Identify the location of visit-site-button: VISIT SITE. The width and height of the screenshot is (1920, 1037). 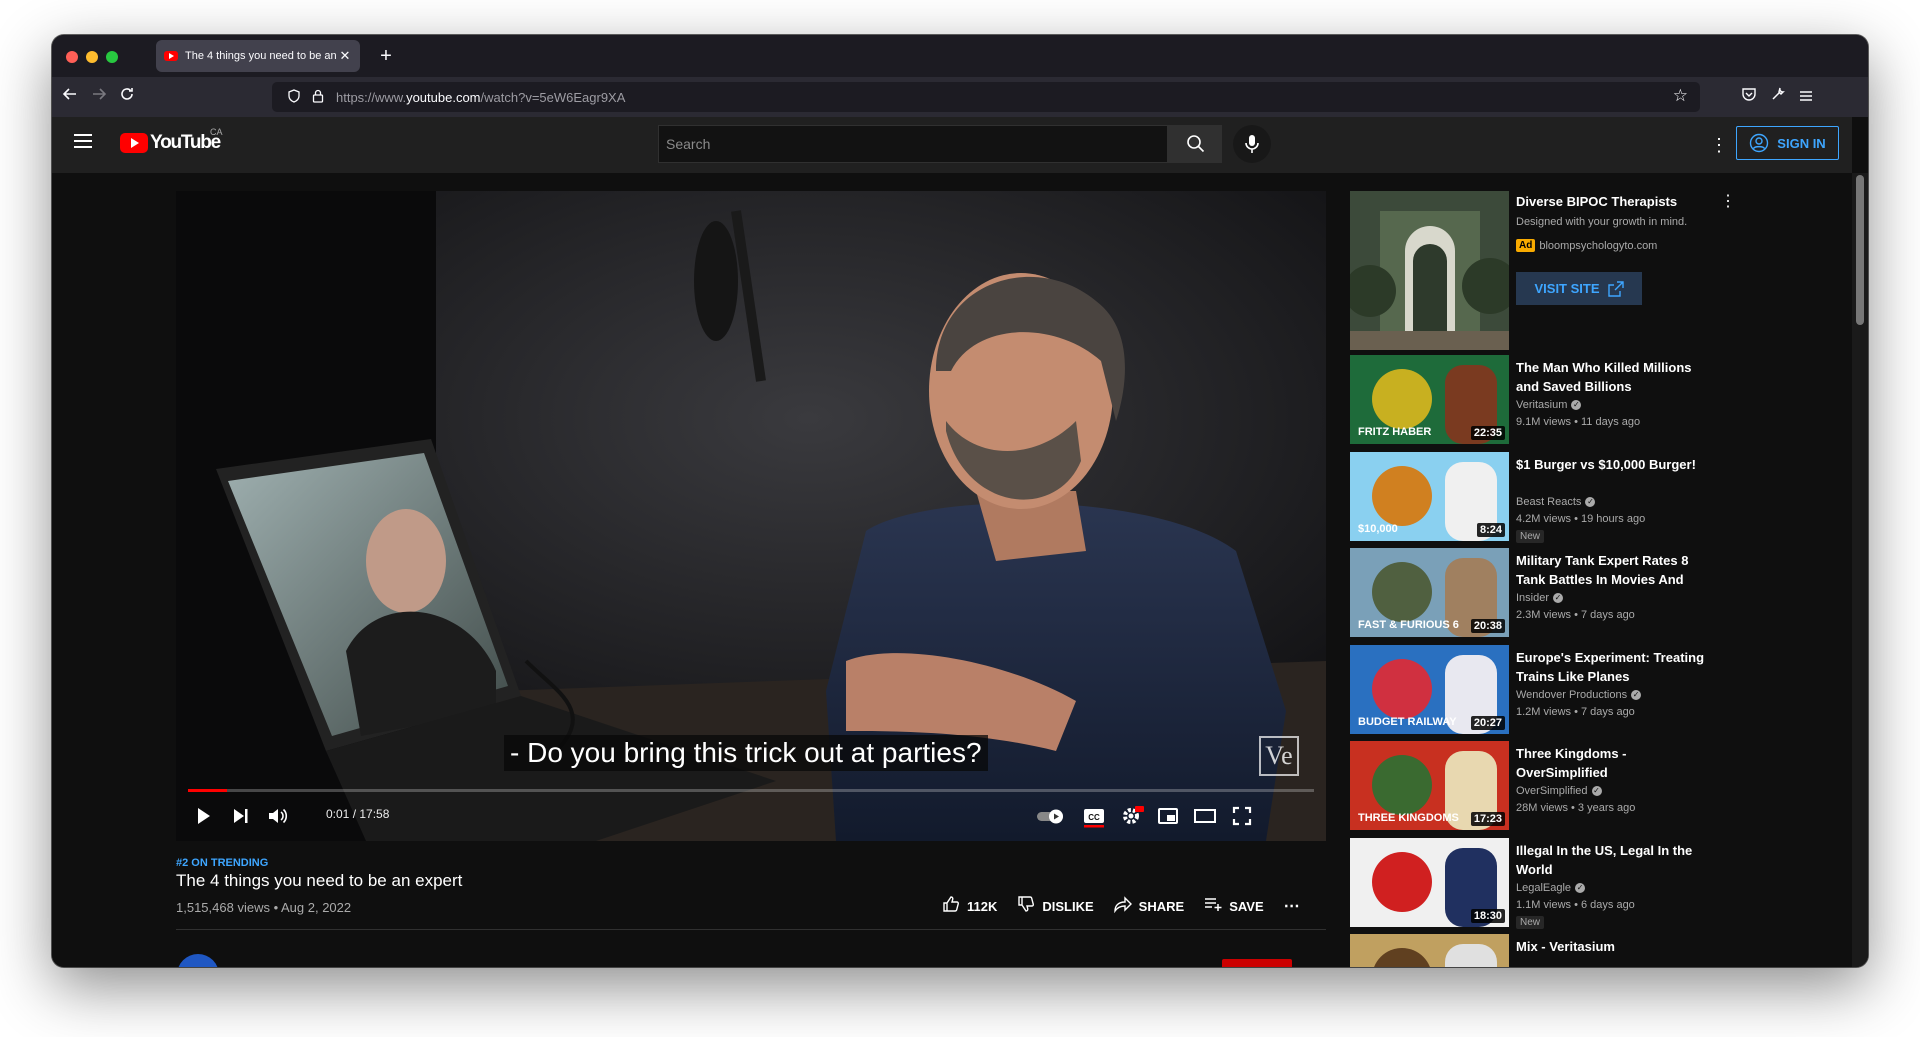
(1579, 288).